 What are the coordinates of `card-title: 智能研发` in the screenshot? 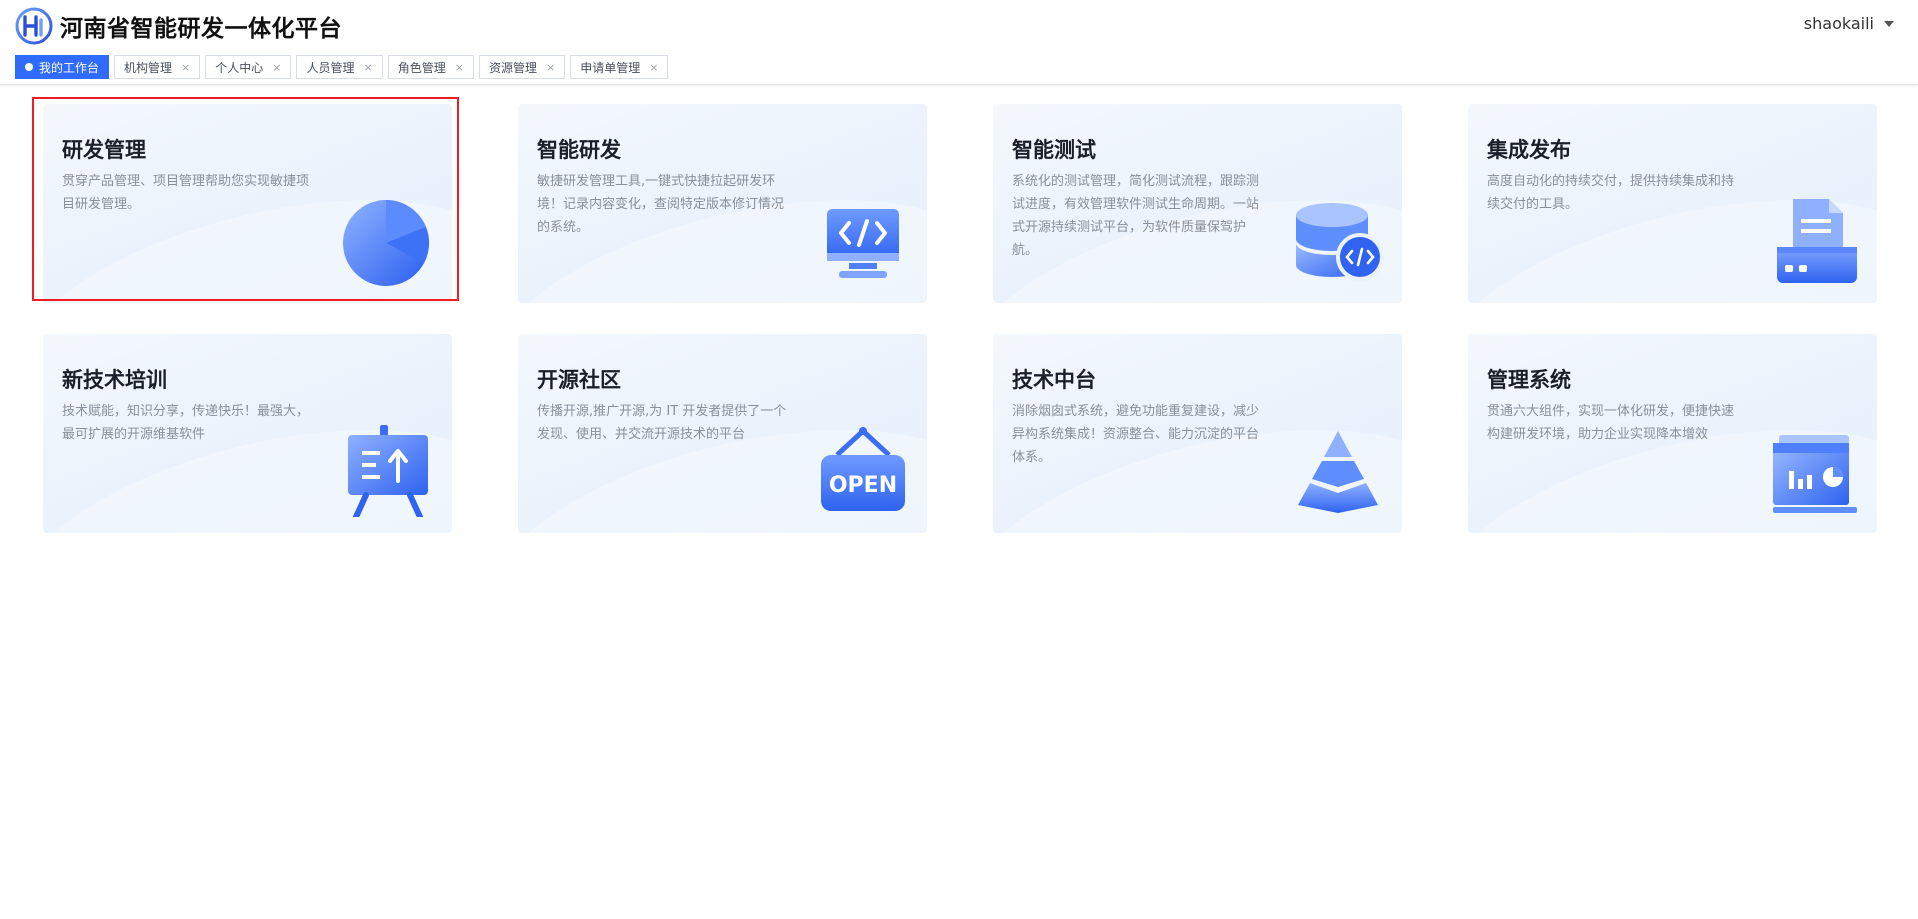 It's located at (579, 150).